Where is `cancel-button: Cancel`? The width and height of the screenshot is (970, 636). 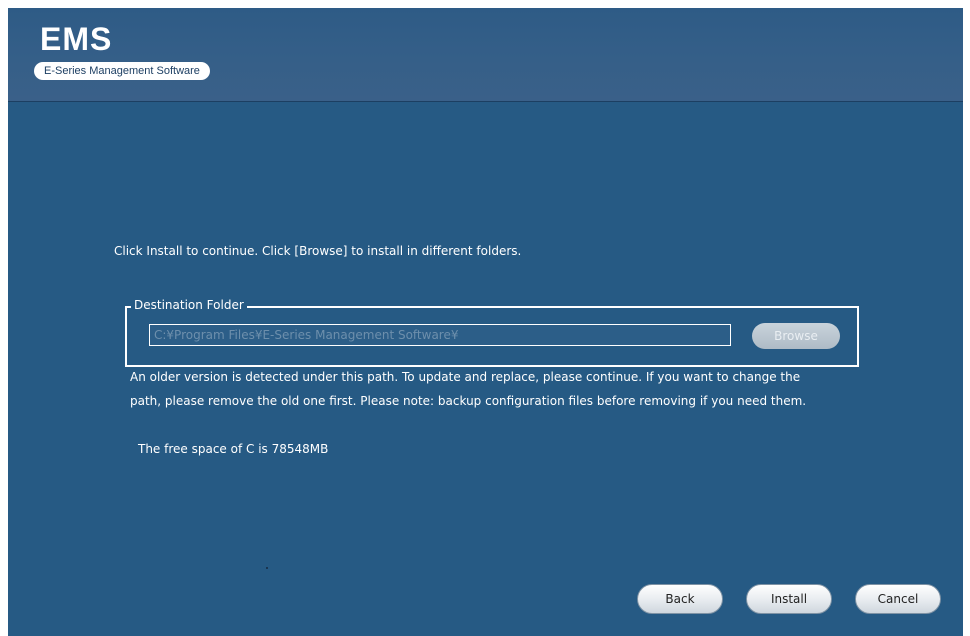 cancel-button: Cancel is located at coordinates (898, 599).